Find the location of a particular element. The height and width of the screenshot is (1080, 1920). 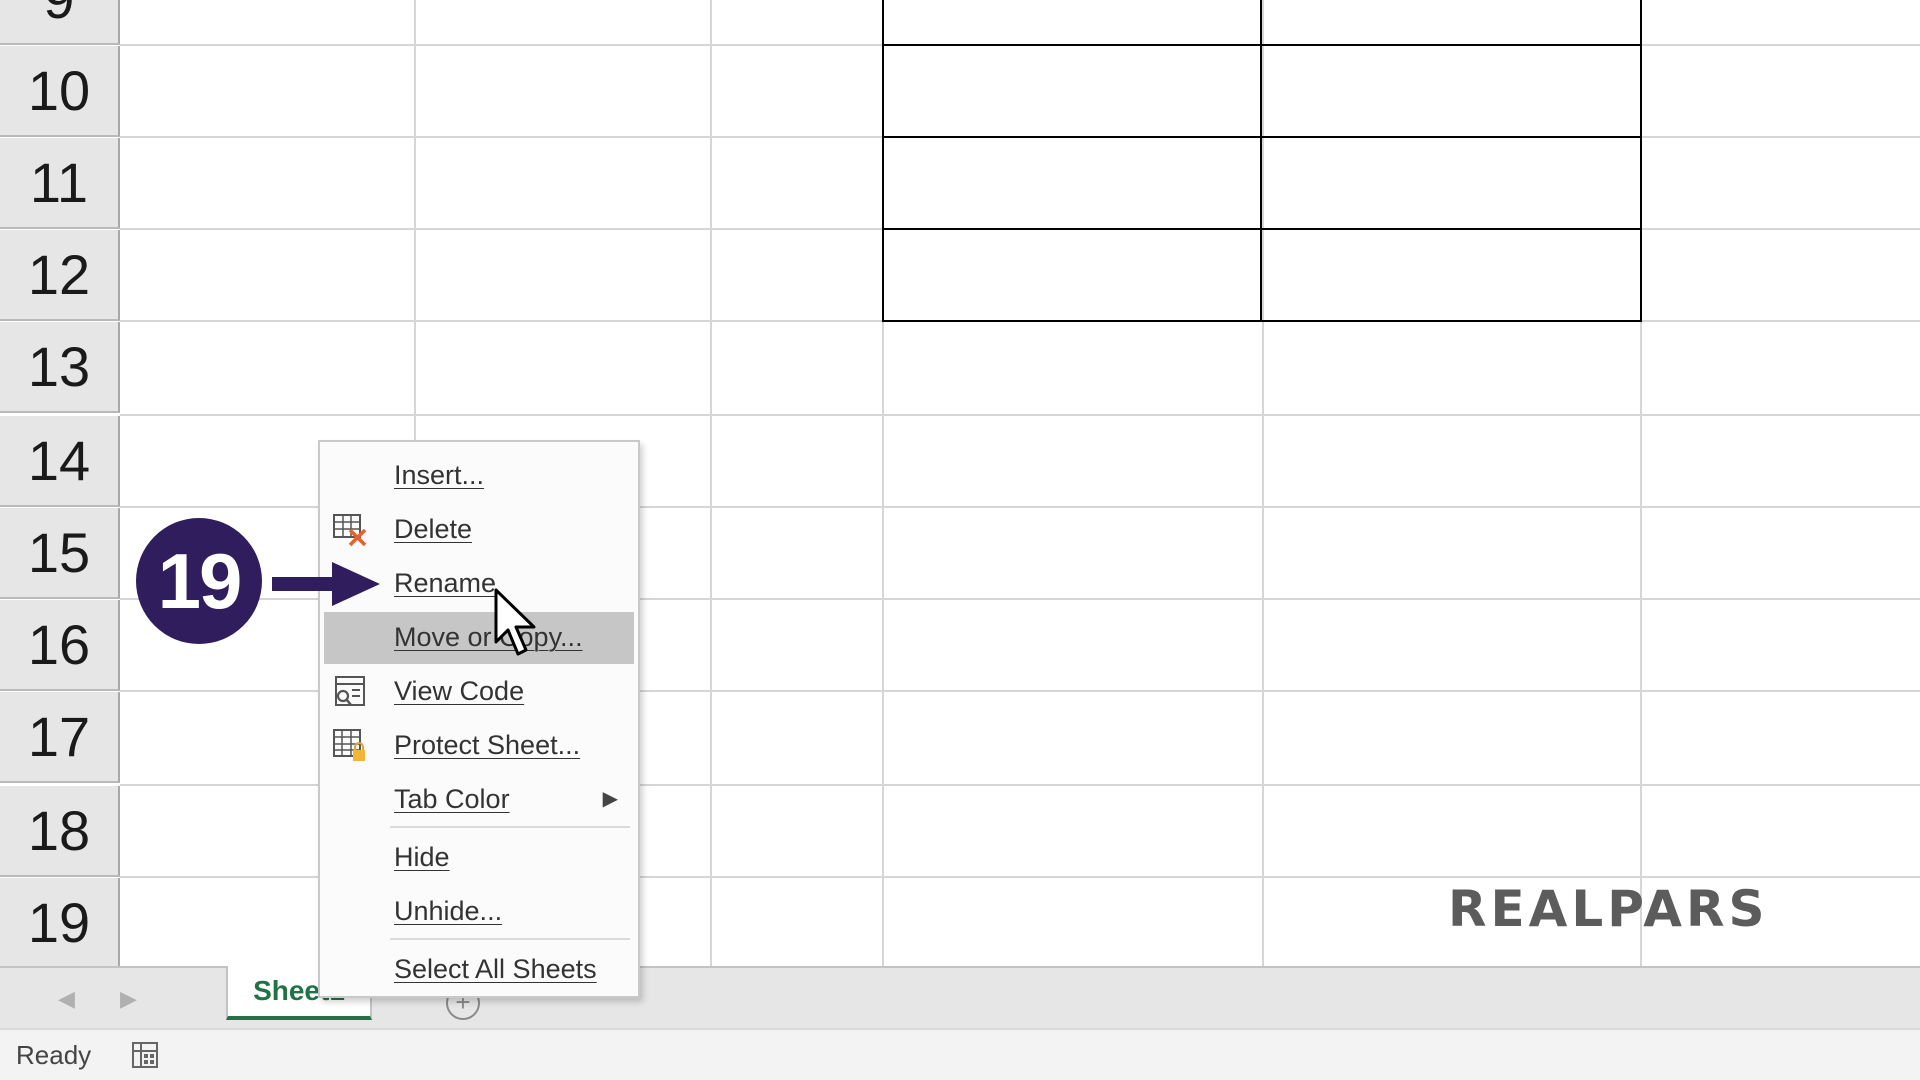

row-header-10: 10 is located at coordinates (60, 91).